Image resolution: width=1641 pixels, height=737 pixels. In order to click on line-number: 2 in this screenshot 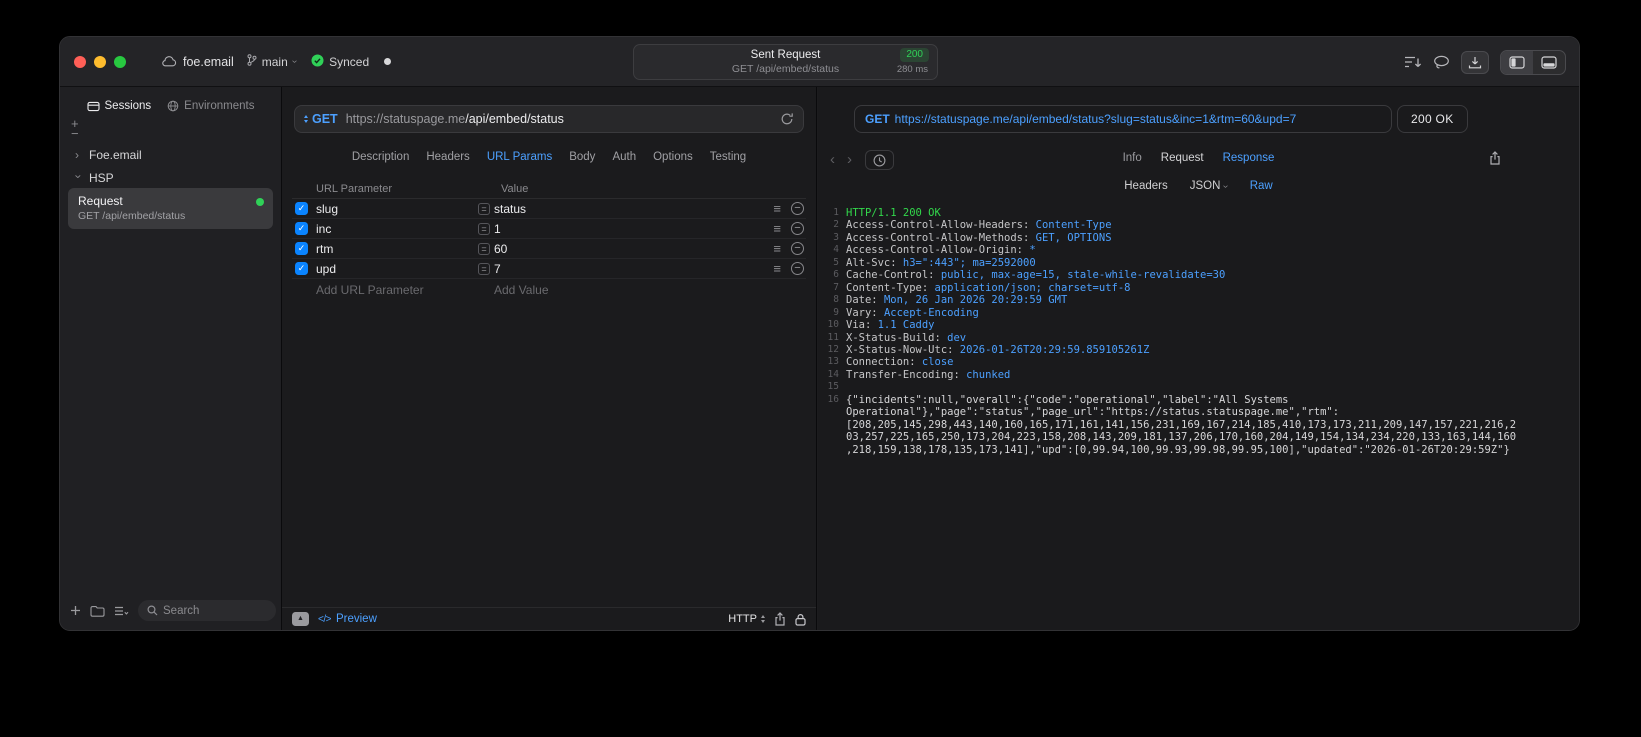, I will do `click(836, 225)`.